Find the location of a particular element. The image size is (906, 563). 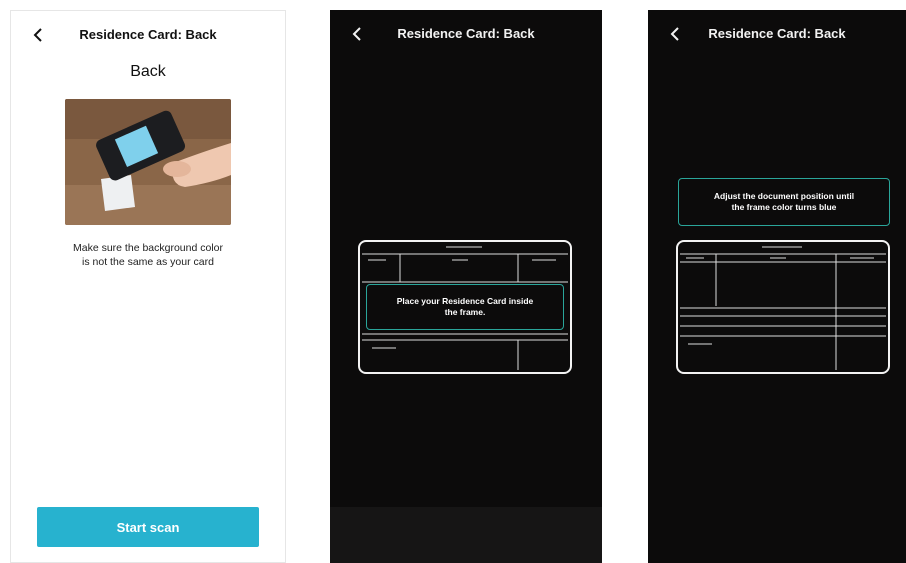

card-outline-graphic is located at coordinates (783, 308).